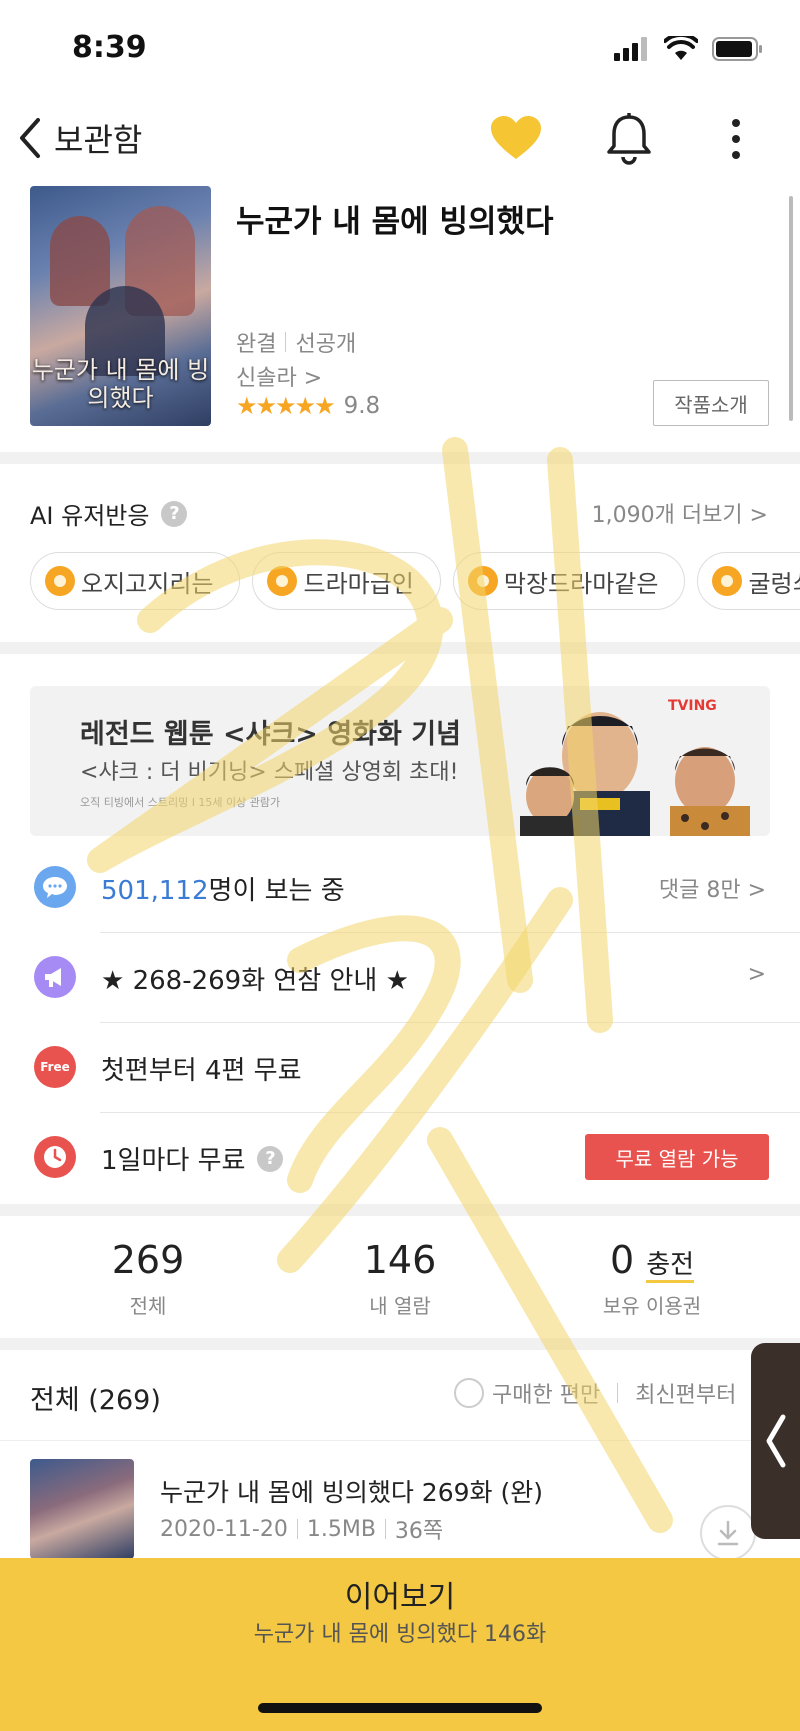 This screenshot has height=1731, width=800. I want to click on banner-title: 레전드 웹툰 <샤크> 영화화 기념, so click(270, 734).